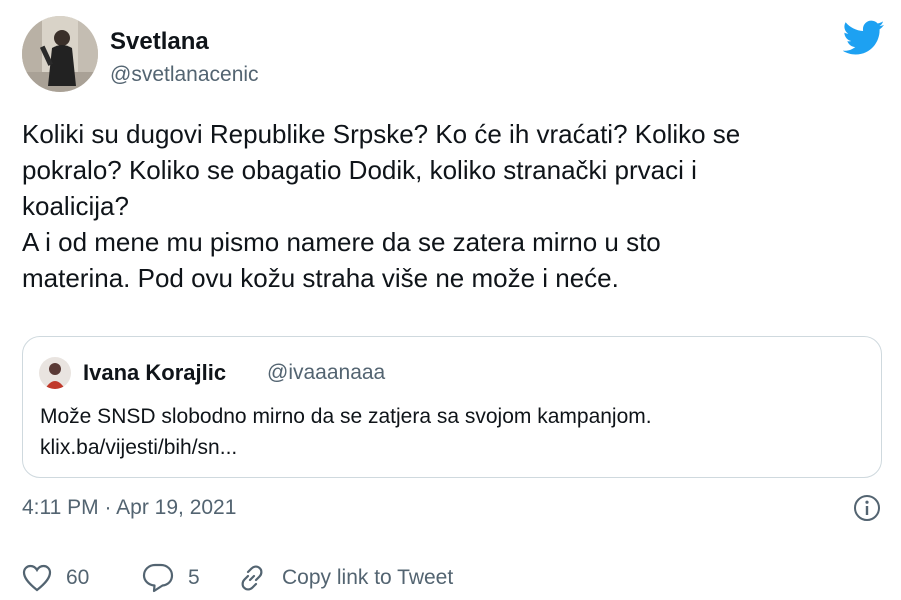 This screenshot has height=600, width=901. Describe the element at coordinates (326, 373) in the screenshot. I see `quoted-author-handle: @ivaaanaaa` at that location.